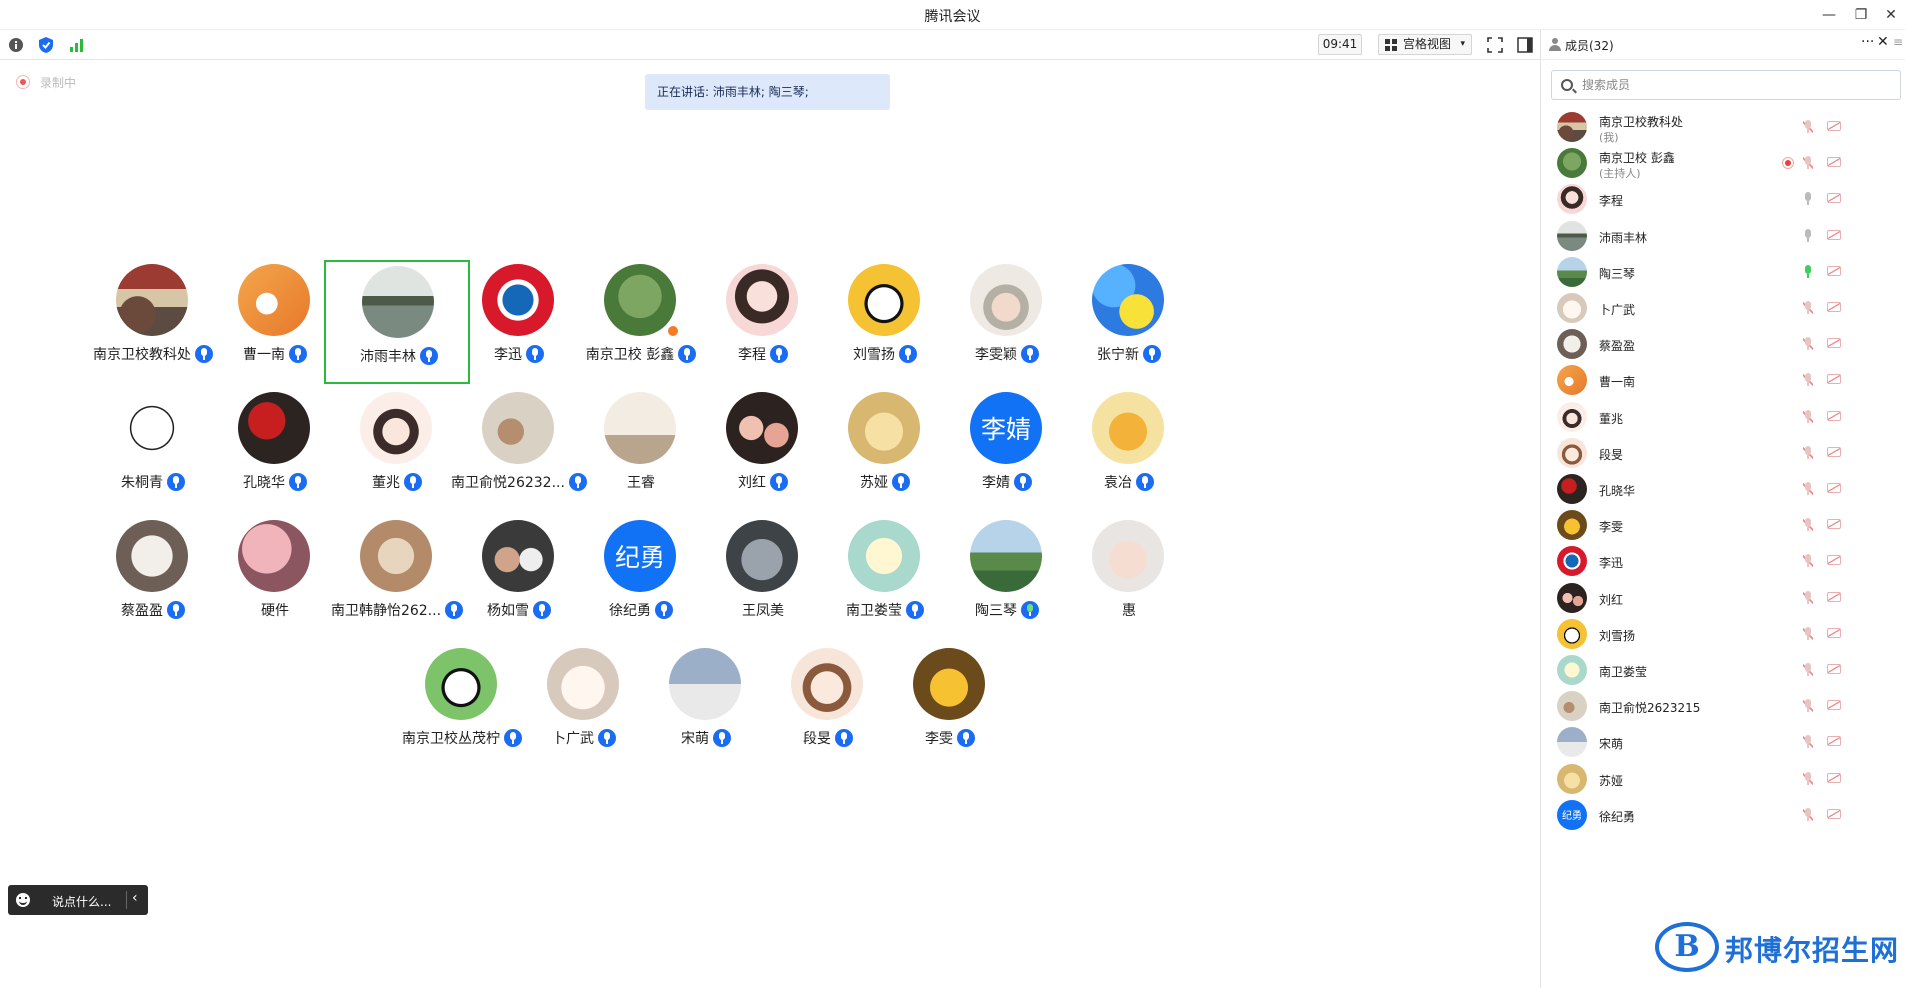 This screenshot has width=1905, height=988. Describe the element at coordinates (1611, 527) in the screenshot. I see `member-name: 李雯` at that location.